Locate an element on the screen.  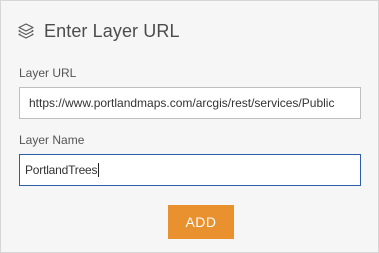
layer-name-value: PortlandTrees is located at coordinates (61, 170).